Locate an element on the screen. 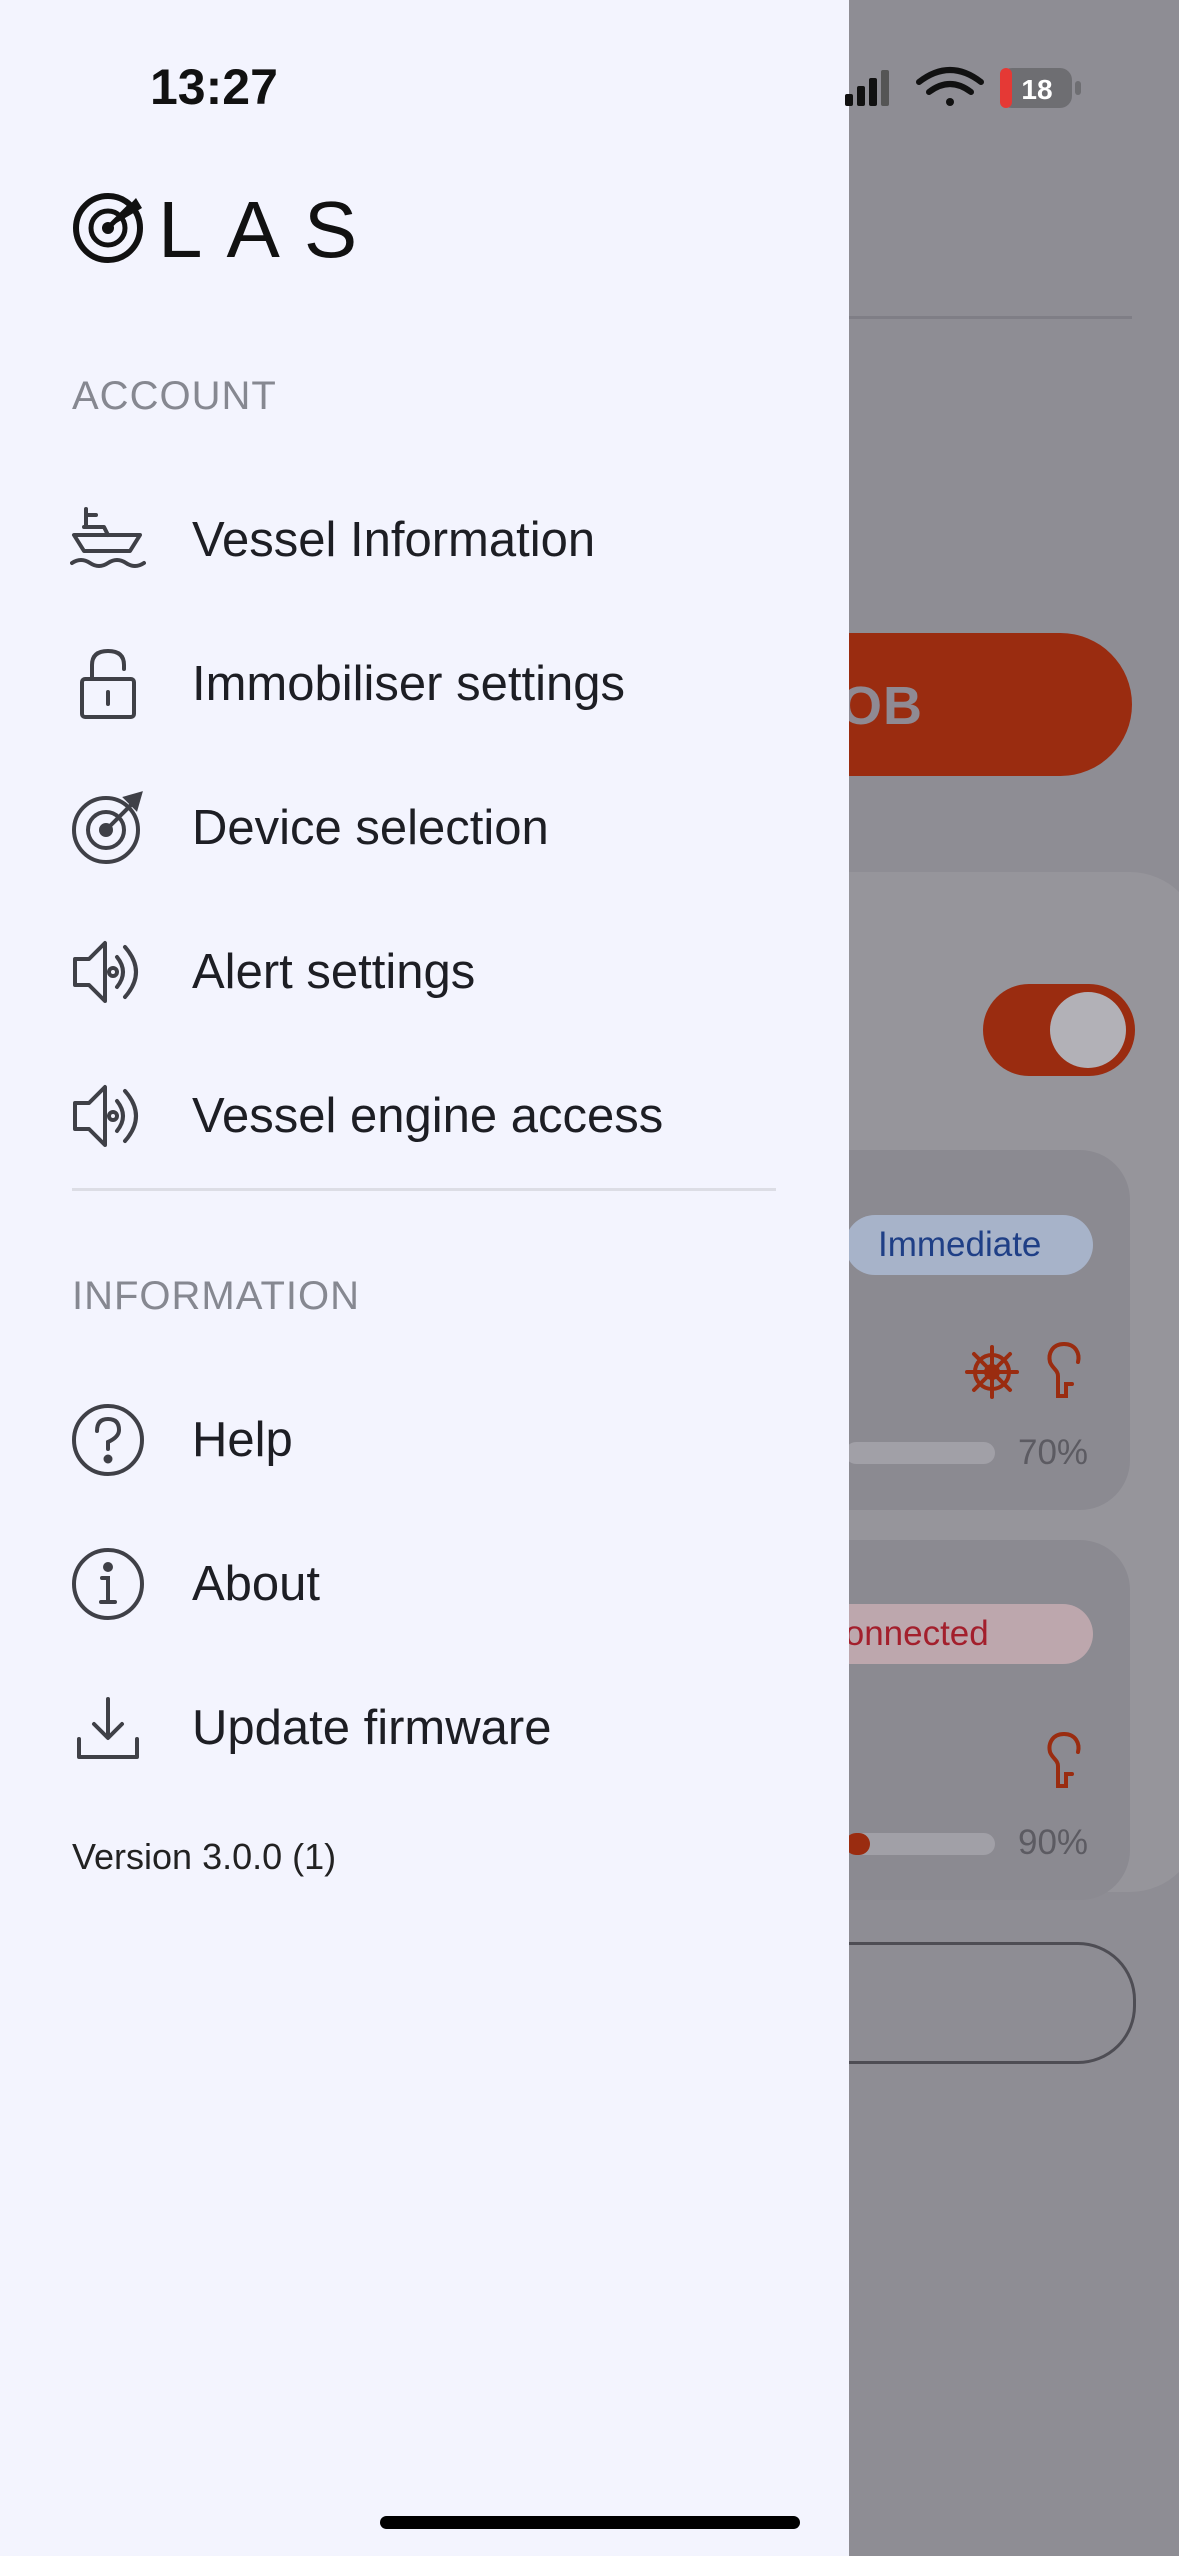  device1-percent: 70% is located at coordinates (1053, 1452).